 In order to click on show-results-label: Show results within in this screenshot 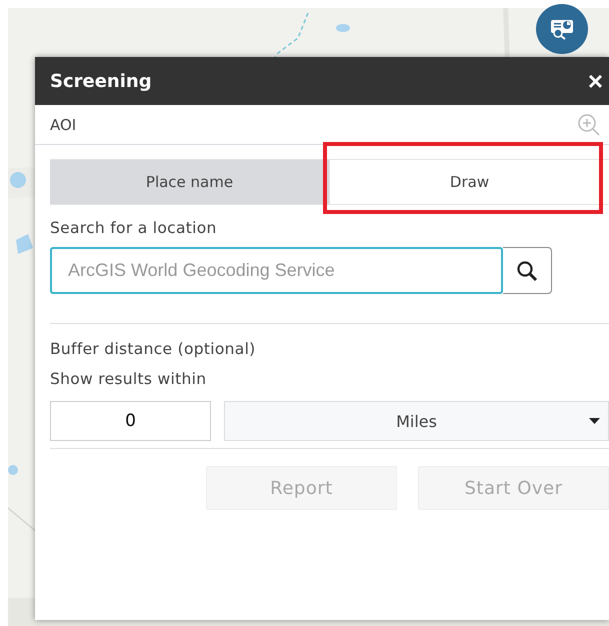, I will do `click(129, 379)`.